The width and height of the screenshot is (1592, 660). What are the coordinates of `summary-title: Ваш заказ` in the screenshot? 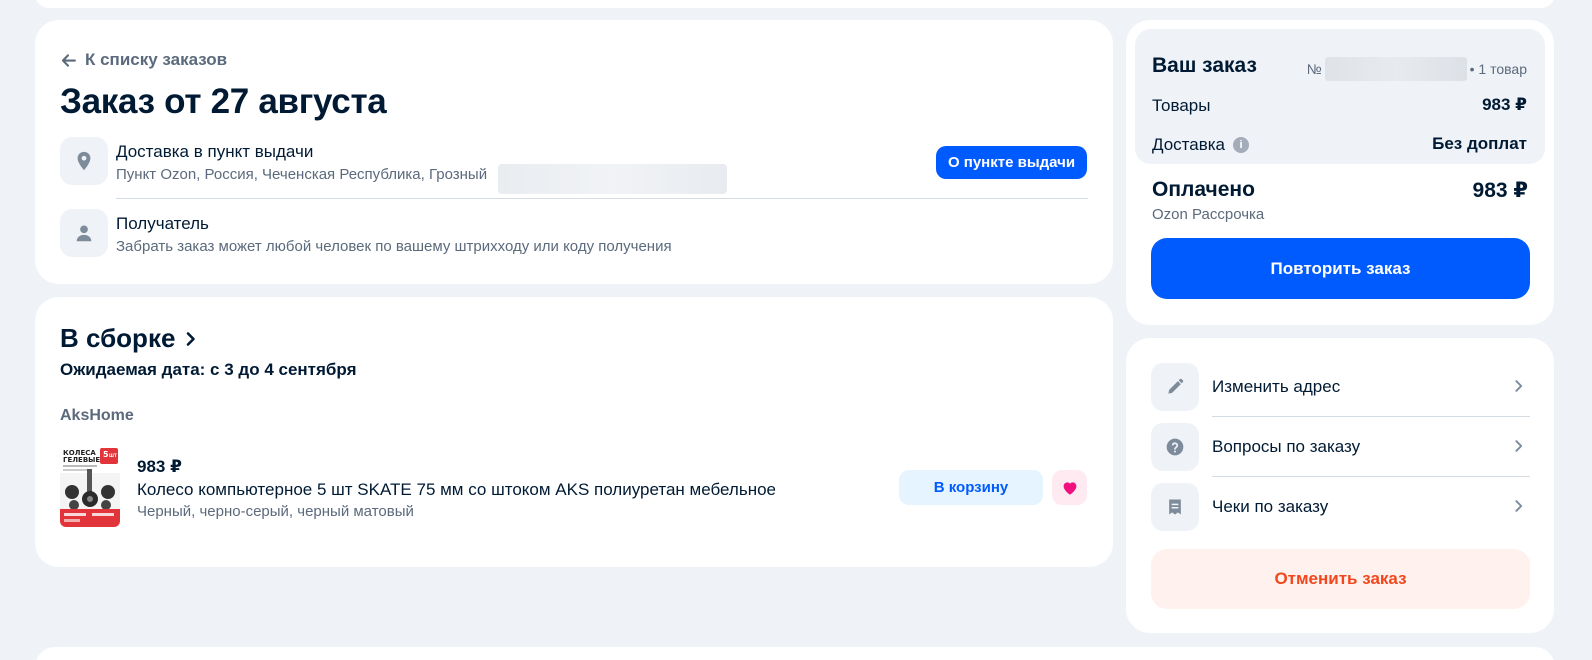 It's located at (1204, 65).